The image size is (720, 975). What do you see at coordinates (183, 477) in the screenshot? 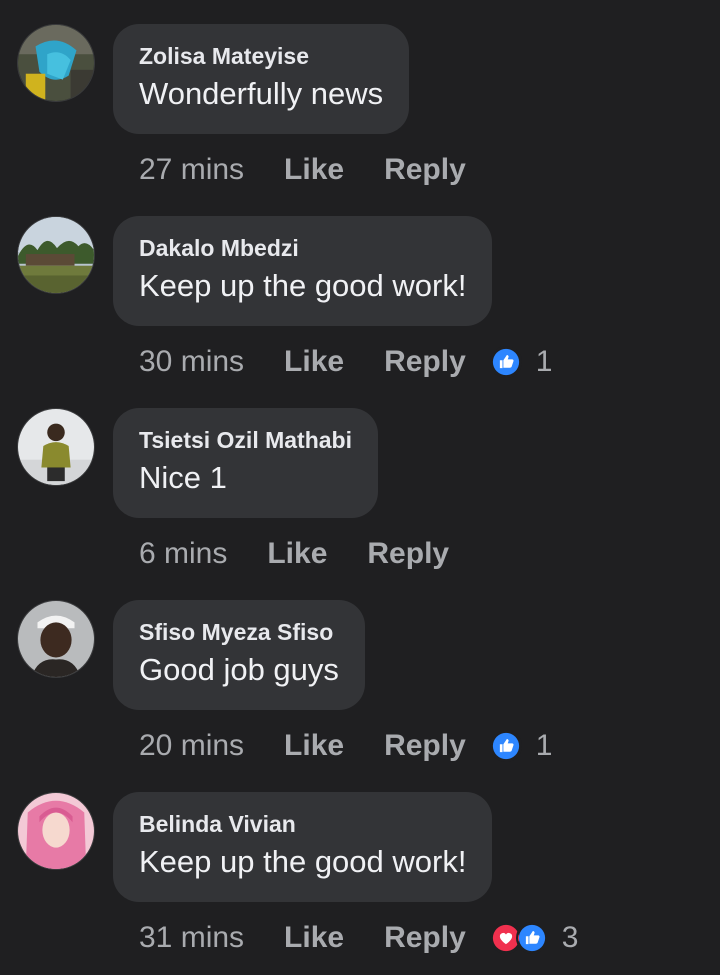
I see `comment-text: Nice 1` at bounding box center [183, 477].